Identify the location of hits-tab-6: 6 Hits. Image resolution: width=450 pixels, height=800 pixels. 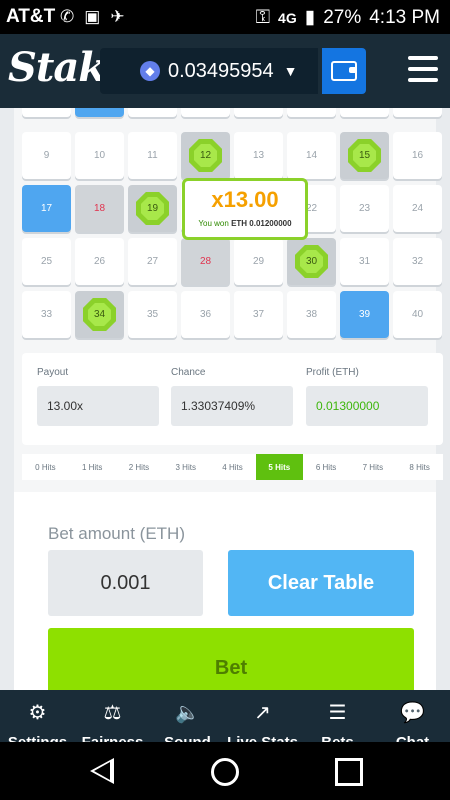
(326, 467).